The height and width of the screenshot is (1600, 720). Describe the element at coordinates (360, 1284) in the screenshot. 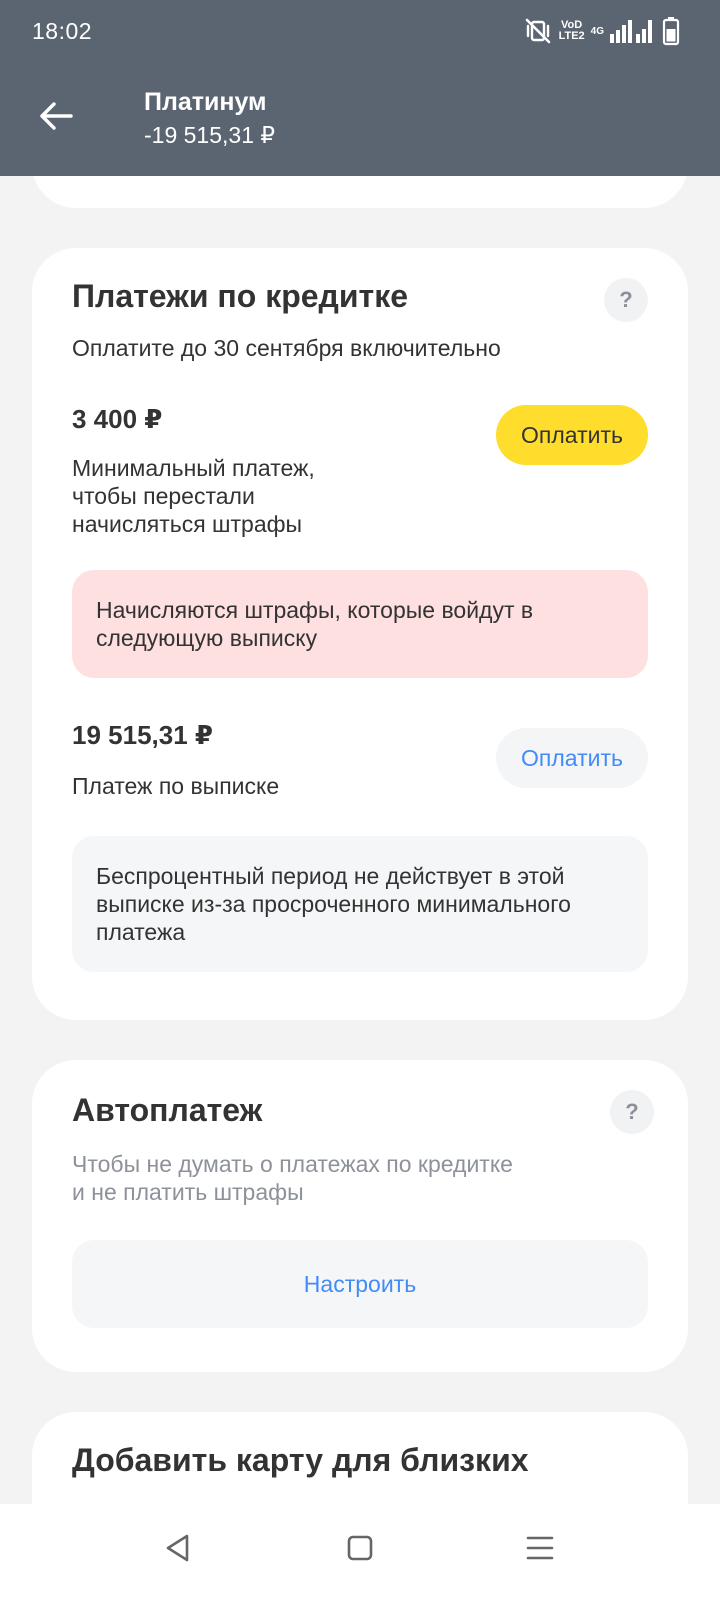

I see `setup-autopay-button: Настроить` at that location.